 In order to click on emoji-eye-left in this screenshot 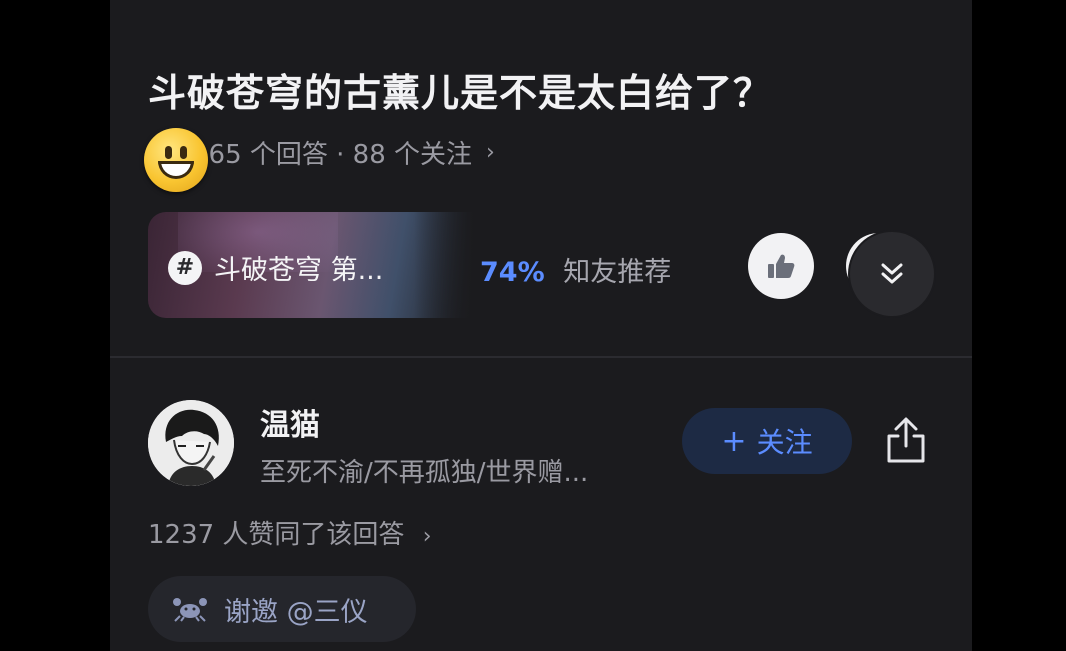, I will do `click(168, 152)`.